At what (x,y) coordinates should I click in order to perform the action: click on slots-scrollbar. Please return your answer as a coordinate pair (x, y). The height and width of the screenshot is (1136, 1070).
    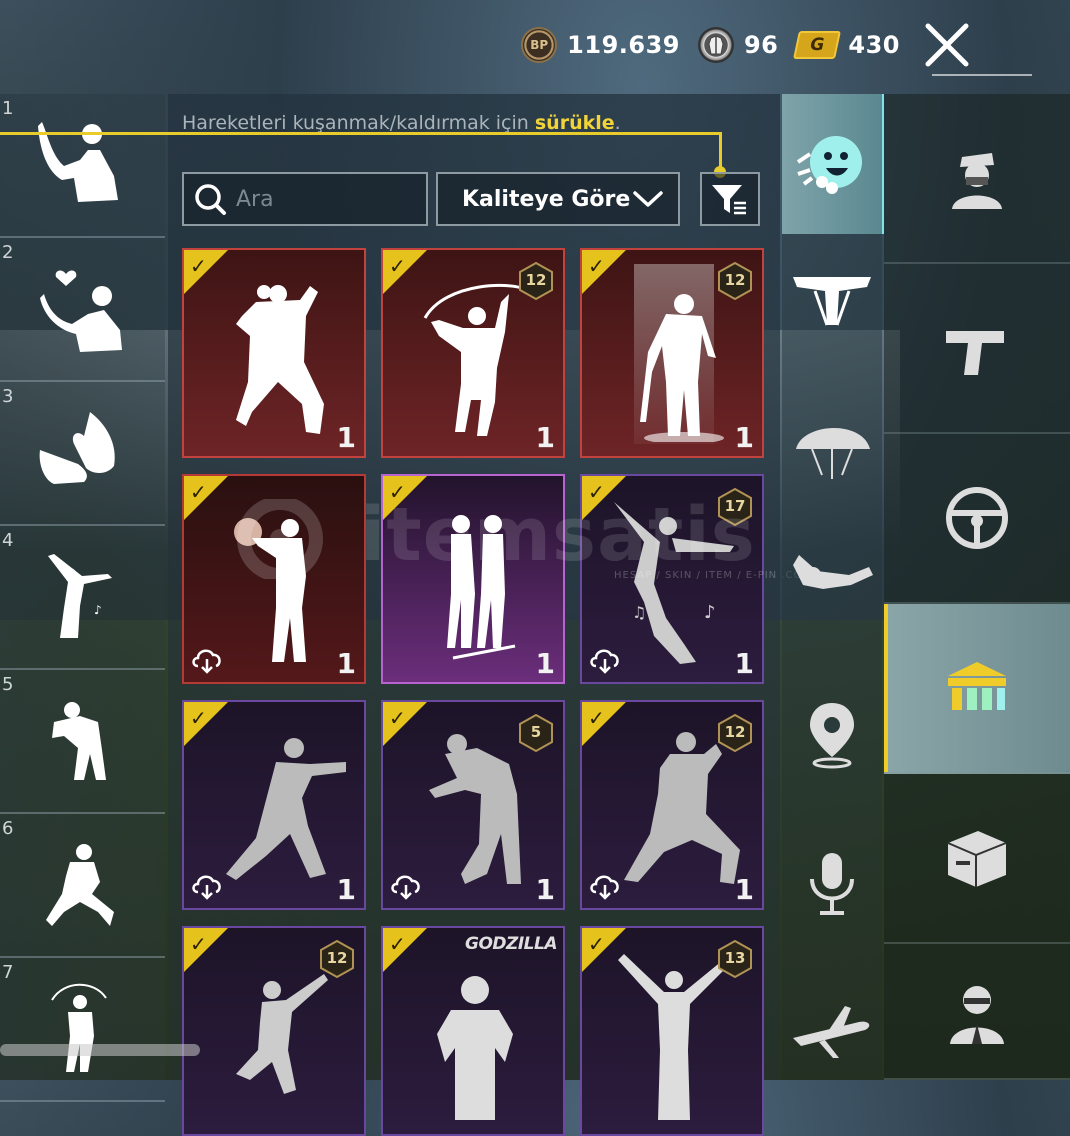
    Looking at the image, I should click on (100, 1050).